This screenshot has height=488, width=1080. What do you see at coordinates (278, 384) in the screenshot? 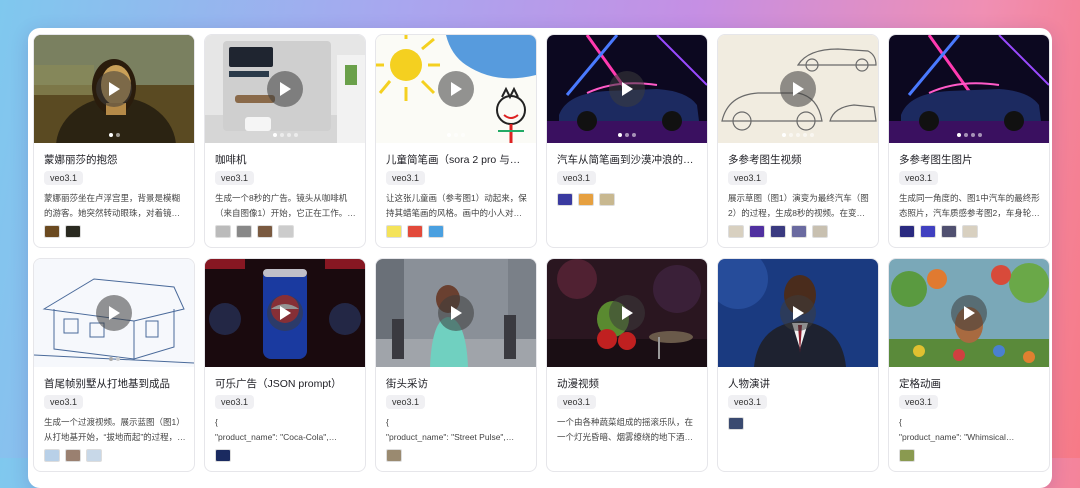
I see `card-title: 可乐广告（JSON prompt）` at bounding box center [278, 384].